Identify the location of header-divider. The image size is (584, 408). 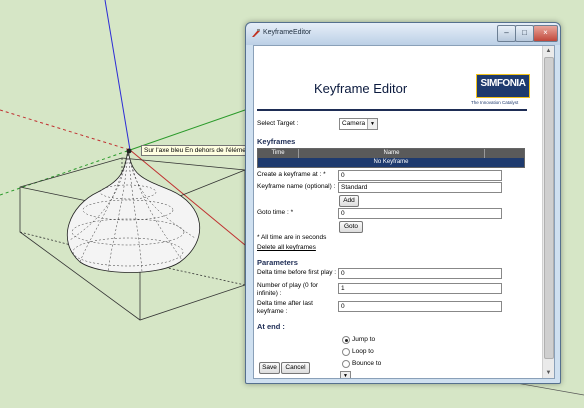
(392, 110).